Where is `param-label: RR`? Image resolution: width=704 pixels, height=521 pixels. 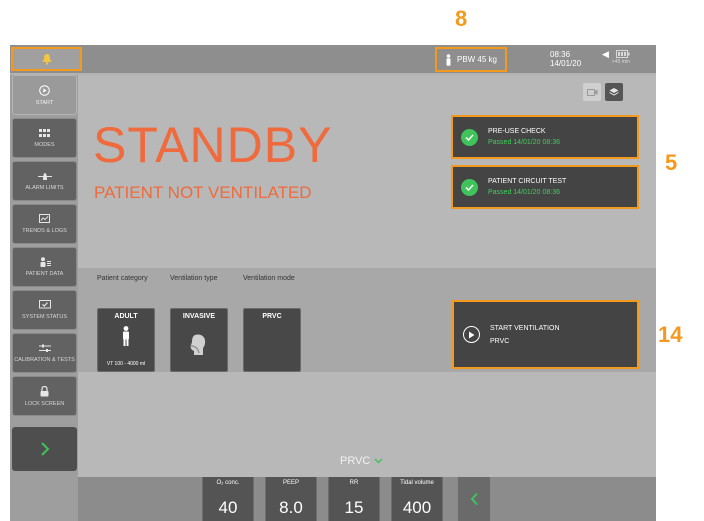 param-label: RR is located at coordinates (354, 483).